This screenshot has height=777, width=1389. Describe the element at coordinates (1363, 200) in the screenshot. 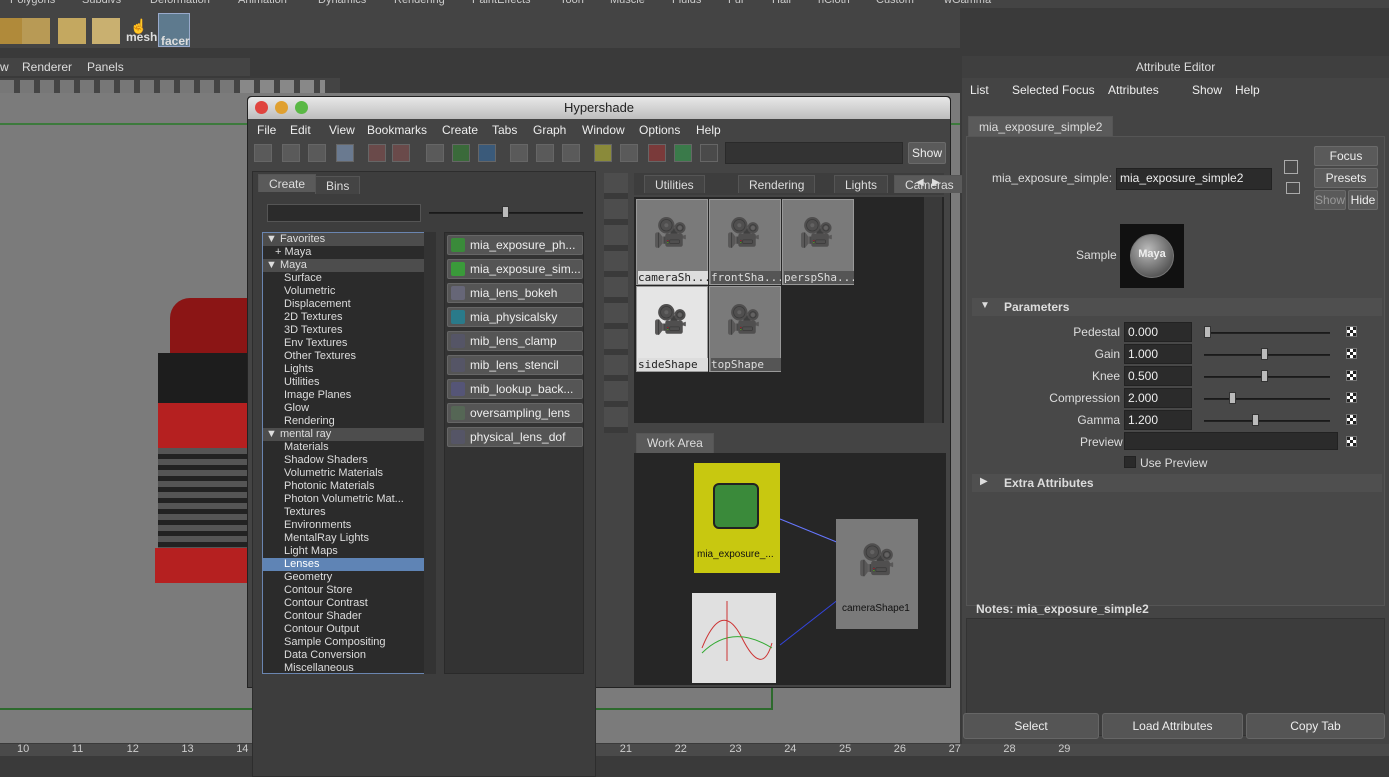

I see `hide-button: Hide` at that location.